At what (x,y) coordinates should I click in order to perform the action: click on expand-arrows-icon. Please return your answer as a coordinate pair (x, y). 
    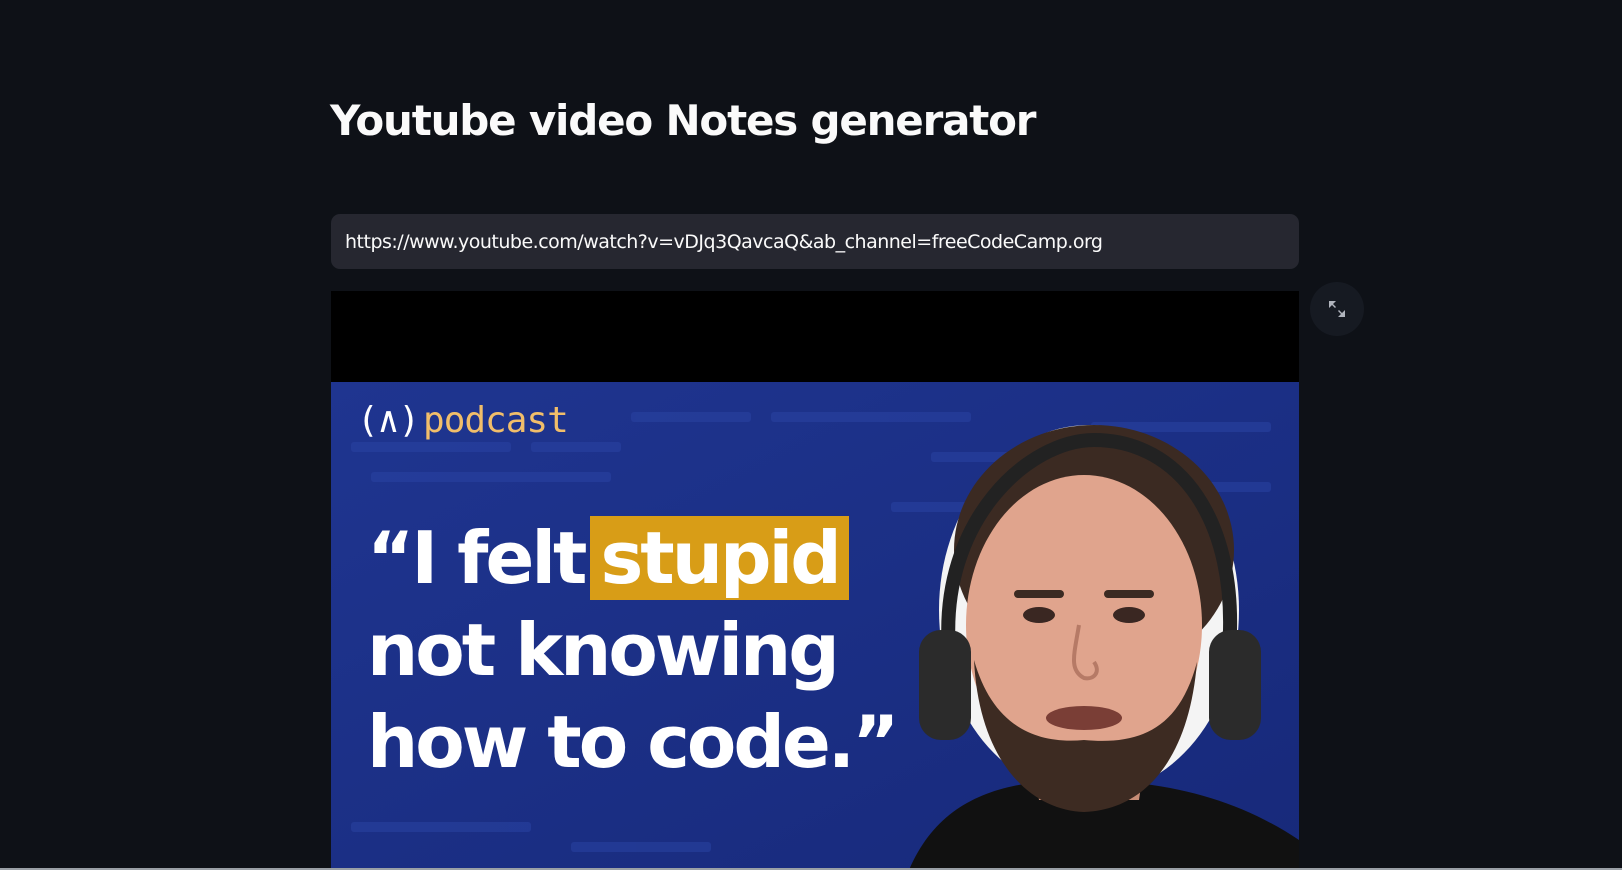
    Looking at the image, I should click on (1337, 309).